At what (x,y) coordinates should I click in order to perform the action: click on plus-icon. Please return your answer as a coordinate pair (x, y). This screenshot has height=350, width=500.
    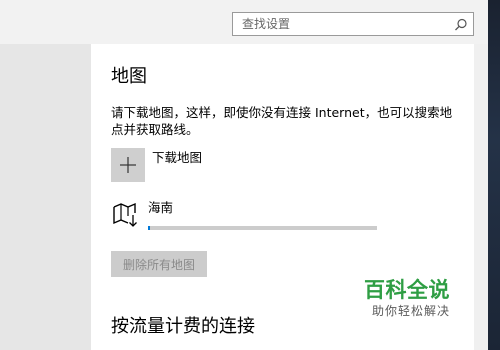
    Looking at the image, I should click on (128, 165).